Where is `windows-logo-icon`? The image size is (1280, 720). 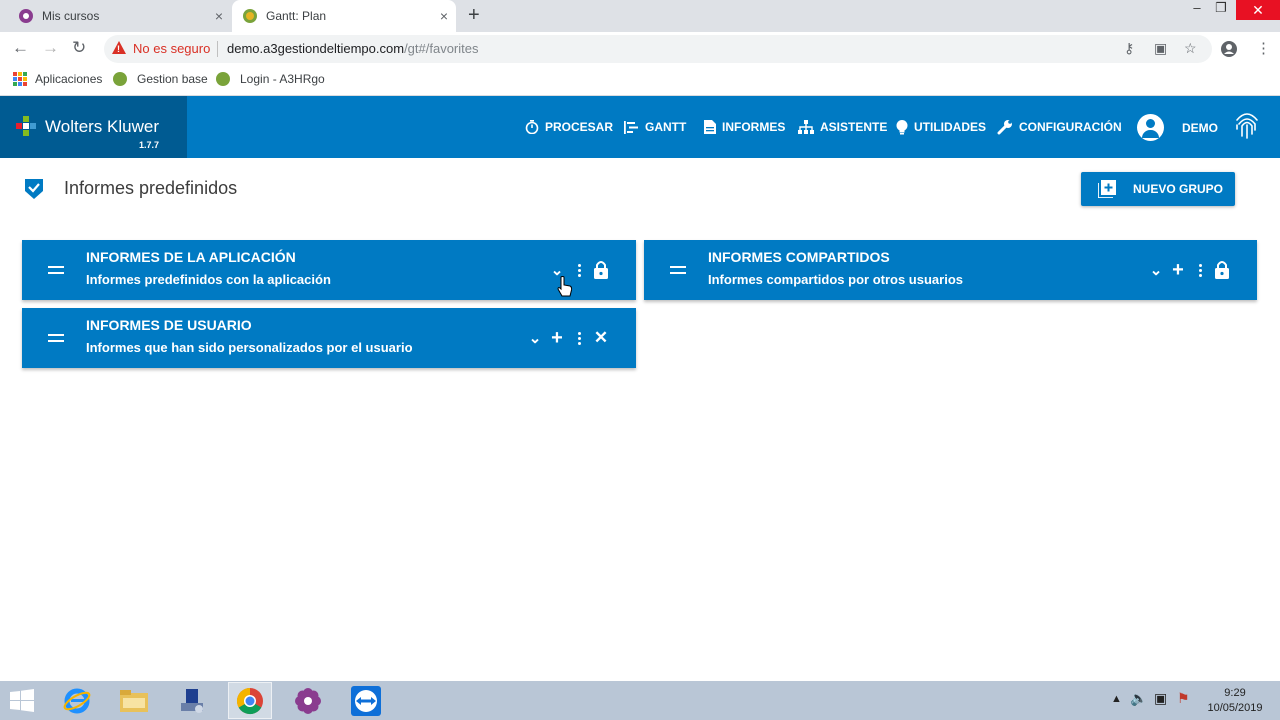 windows-logo-icon is located at coordinates (22, 700).